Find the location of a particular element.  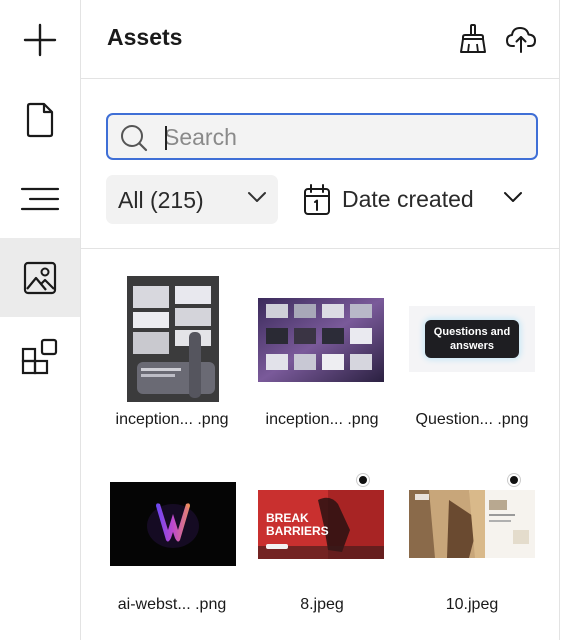

asset-thumbnail: BREAK BARRIERS is located at coordinates (321, 524).